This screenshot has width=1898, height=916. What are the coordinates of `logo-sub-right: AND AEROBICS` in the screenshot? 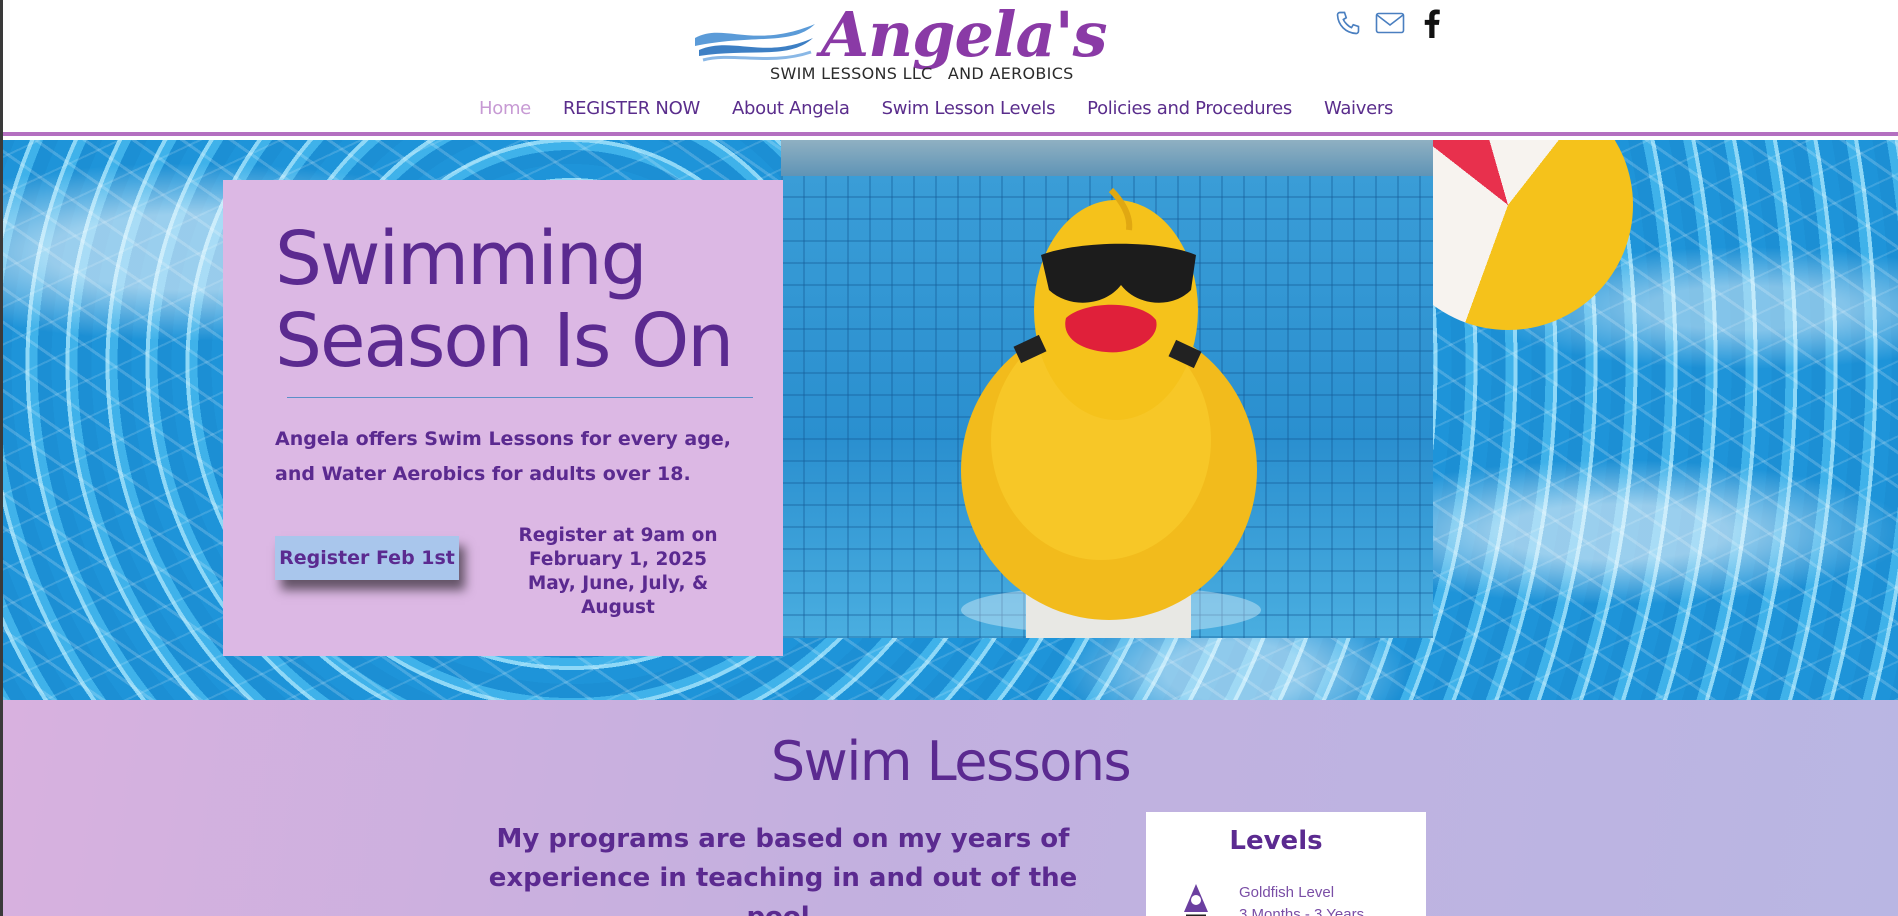 It's located at (1010, 73).